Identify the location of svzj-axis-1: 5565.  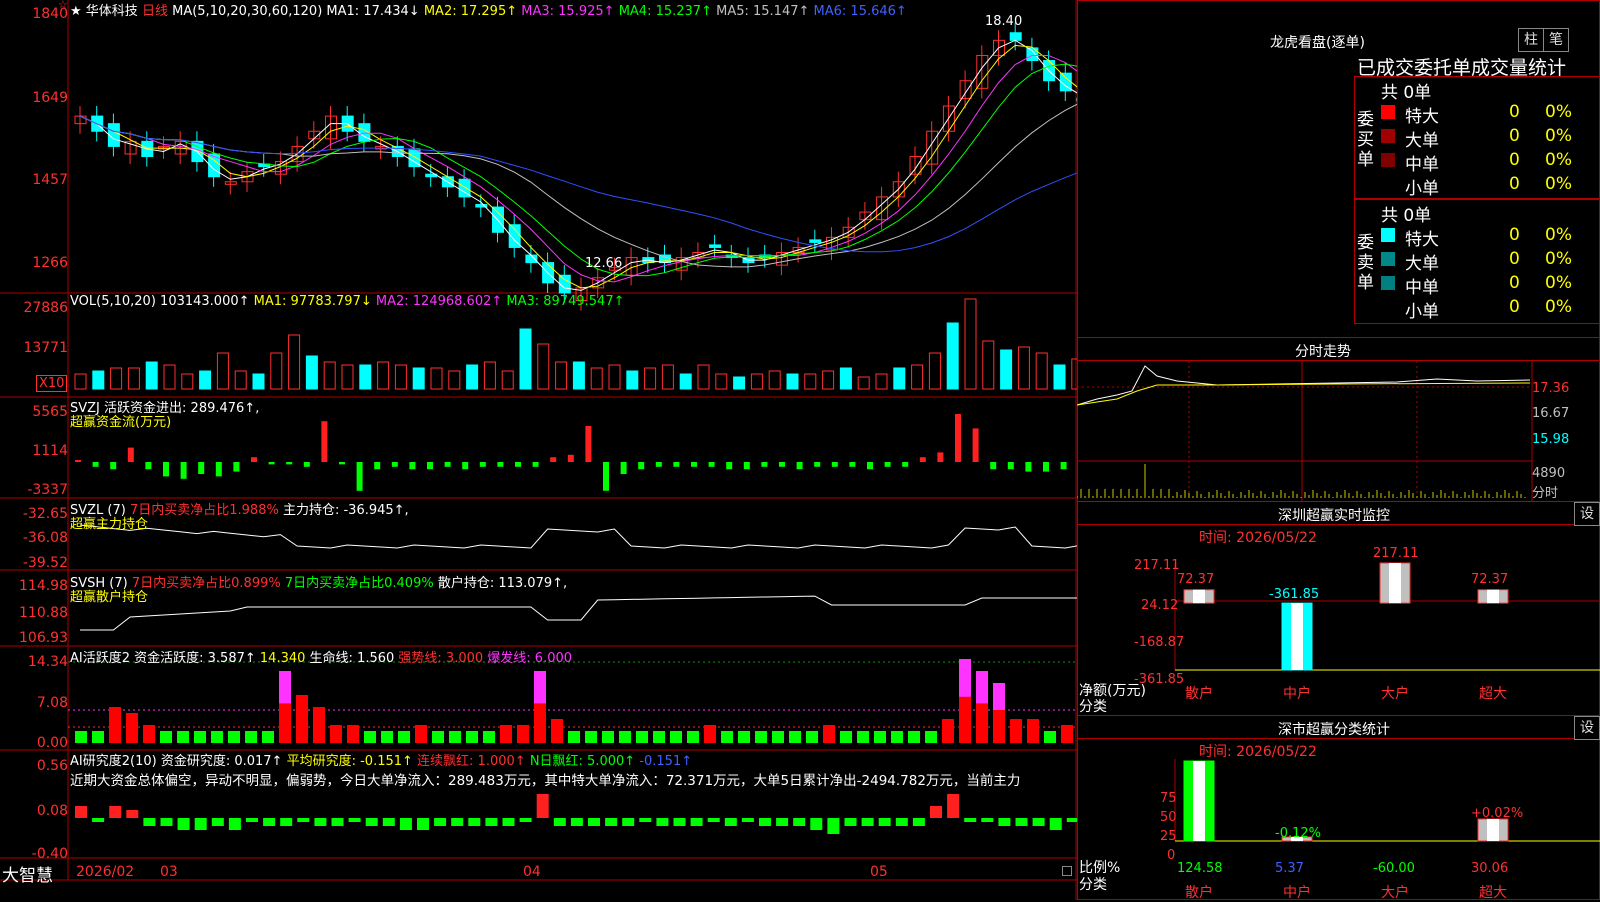
(50, 412).